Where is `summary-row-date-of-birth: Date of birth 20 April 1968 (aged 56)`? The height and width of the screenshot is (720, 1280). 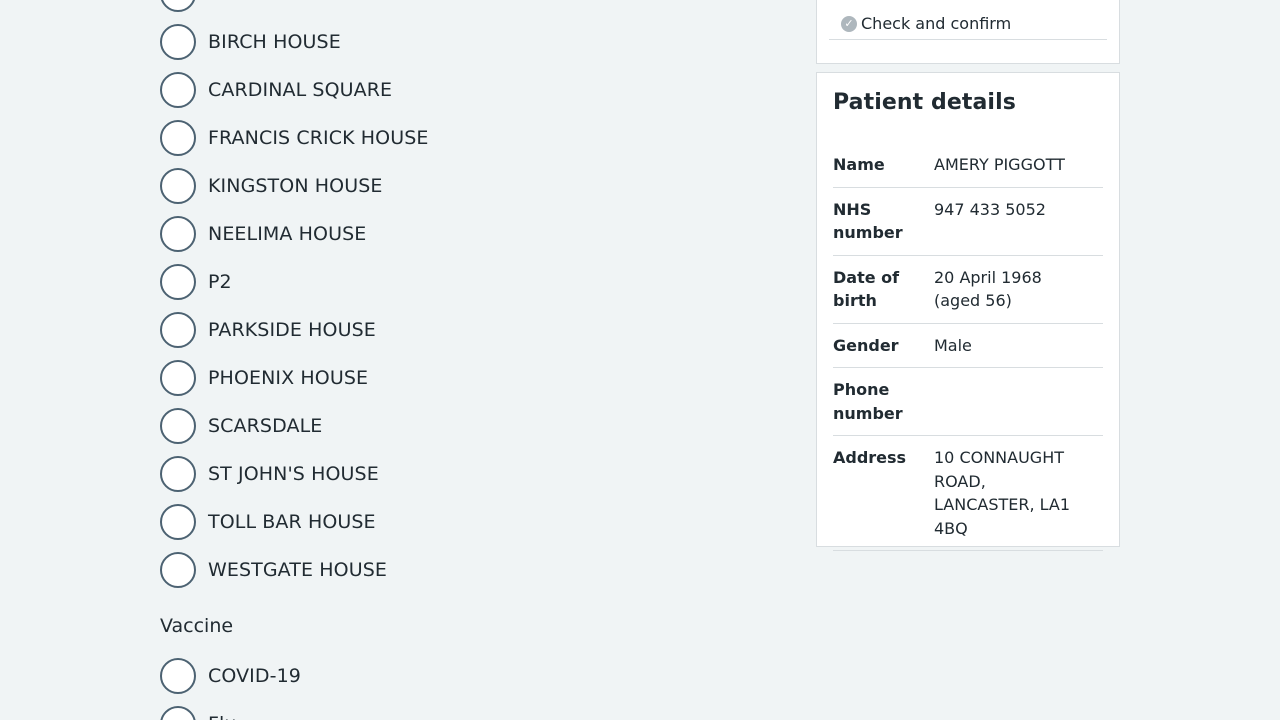 summary-row-date-of-birth: Date of birth 20 April 1968 (aged 56) is located at coordinates (968, 295).